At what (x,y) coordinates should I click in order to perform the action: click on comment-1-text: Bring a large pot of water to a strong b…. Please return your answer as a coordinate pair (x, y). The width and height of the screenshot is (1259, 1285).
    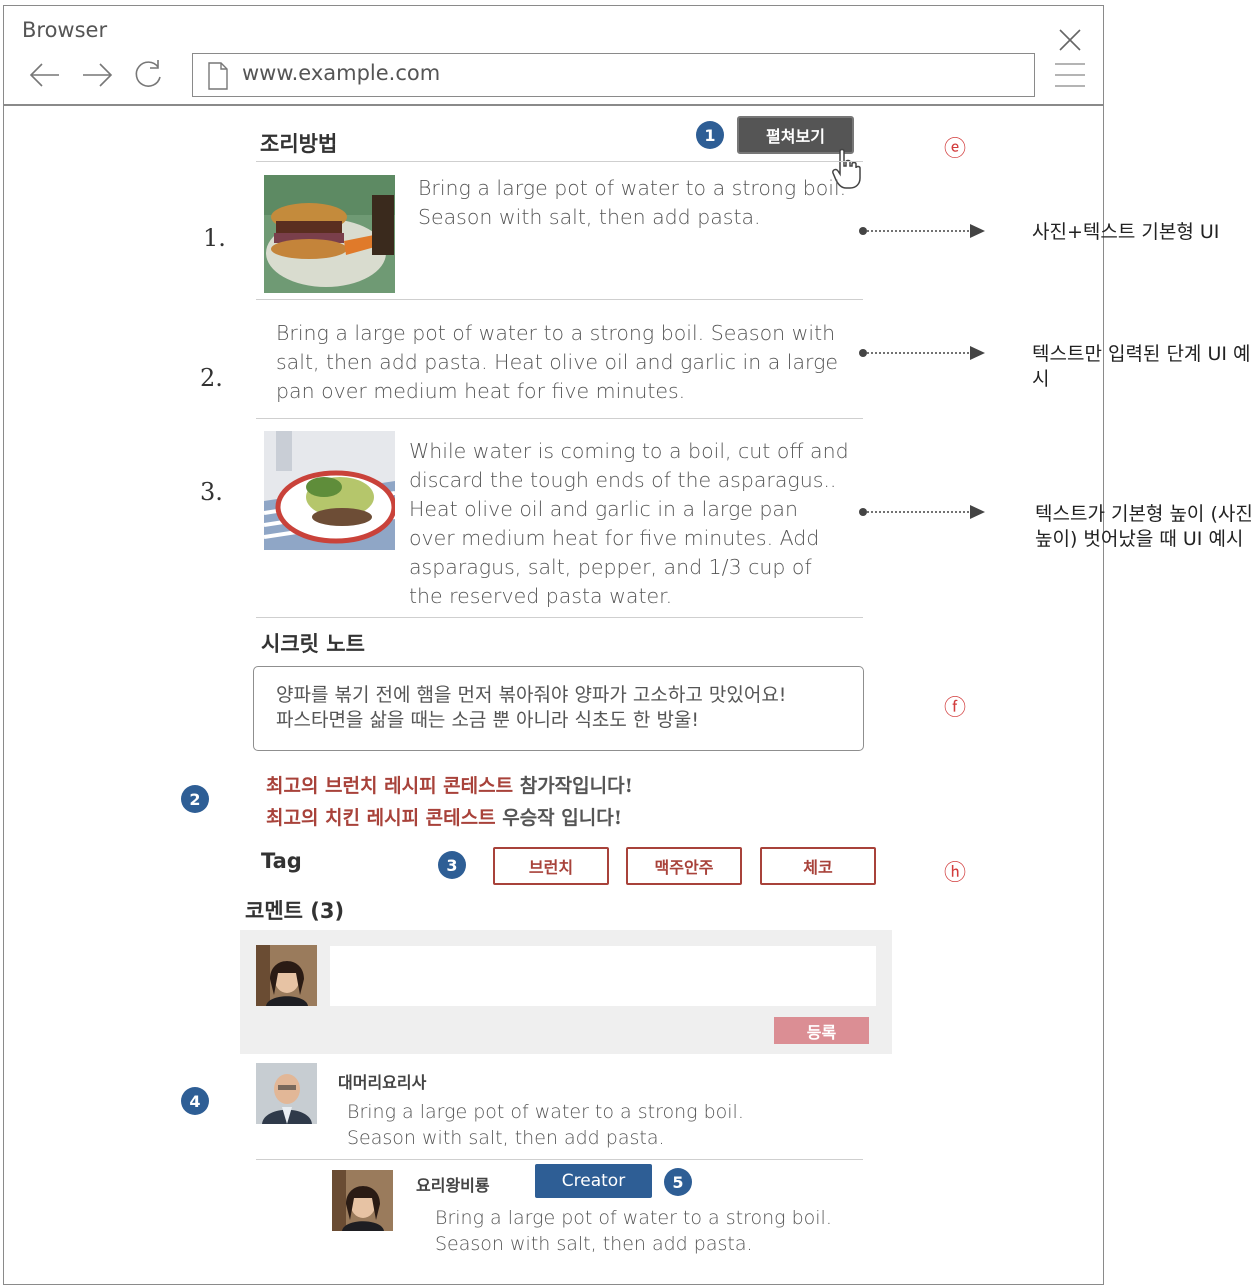
    Looking at the image, I should click on (545, 1125).